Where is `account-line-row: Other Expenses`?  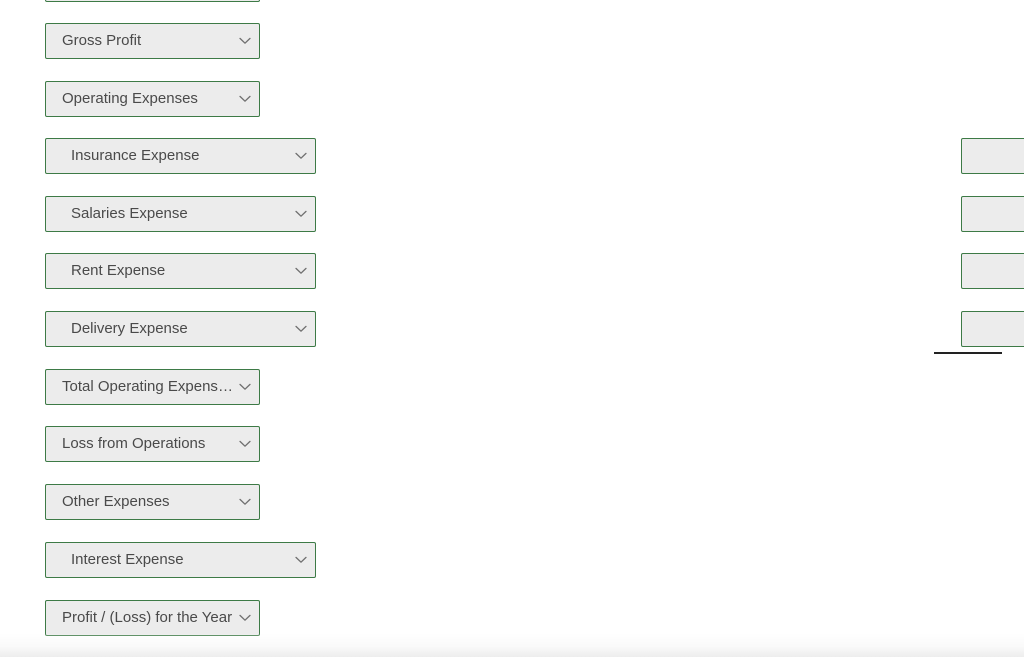 account-line-row: Other Expenses is located at coordinates (152, 502).